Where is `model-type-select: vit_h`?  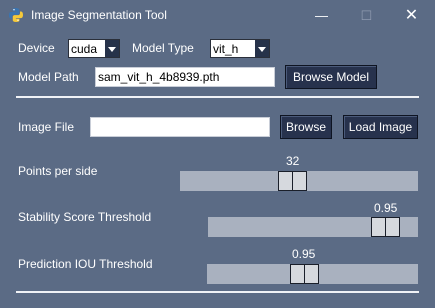
model-type-select: vit_h is located at coordinates (240, 48).